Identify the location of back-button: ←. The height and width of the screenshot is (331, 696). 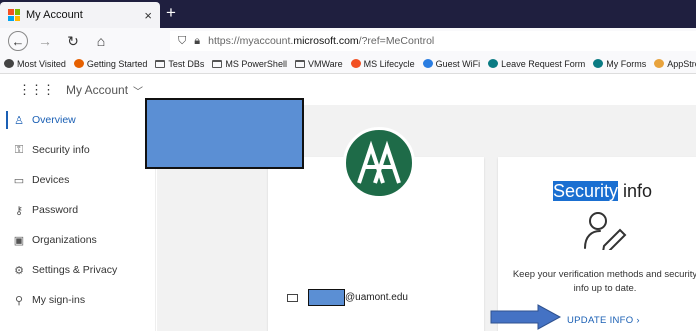
(18, 41).